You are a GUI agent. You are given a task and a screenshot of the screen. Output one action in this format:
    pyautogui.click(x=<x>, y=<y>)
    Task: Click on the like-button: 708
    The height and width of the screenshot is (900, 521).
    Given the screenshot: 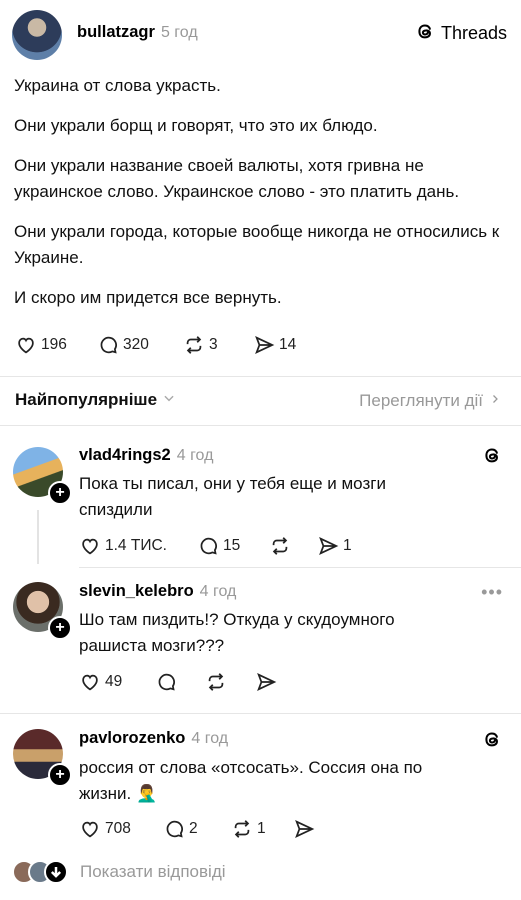 What is the action you would take?
    pyautogui.click(x=121, y=829)
    